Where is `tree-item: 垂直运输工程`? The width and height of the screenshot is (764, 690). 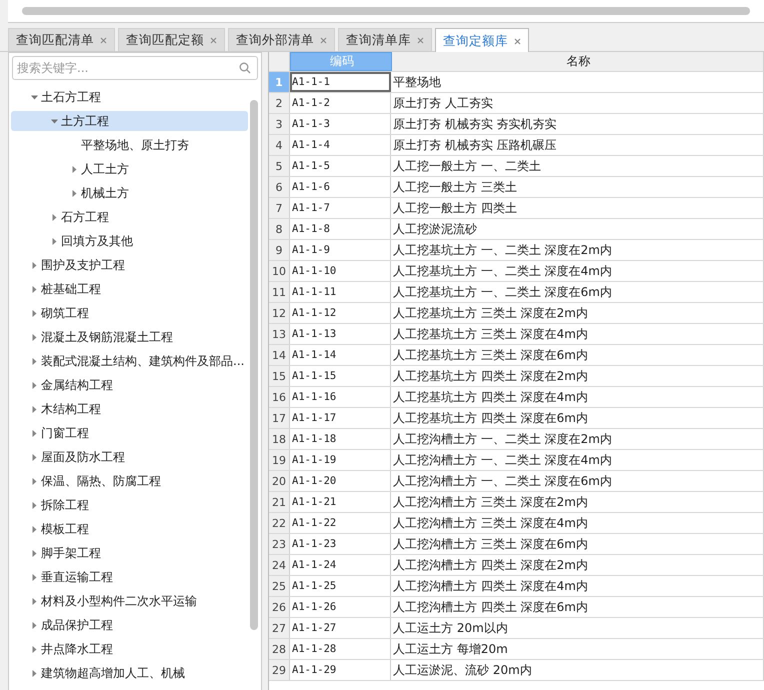
tree-item: 垂直运输工程 is located at coordinates (129, 577).